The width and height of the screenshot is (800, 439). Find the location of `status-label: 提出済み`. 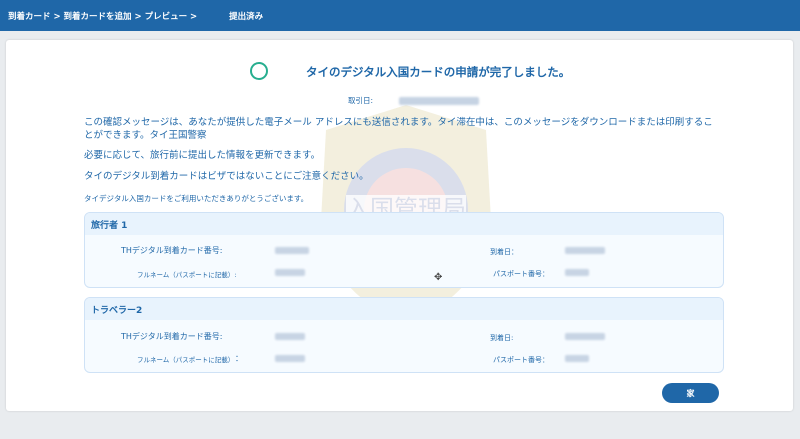

status-label: 提出済み is located at coordinates (246, 16).